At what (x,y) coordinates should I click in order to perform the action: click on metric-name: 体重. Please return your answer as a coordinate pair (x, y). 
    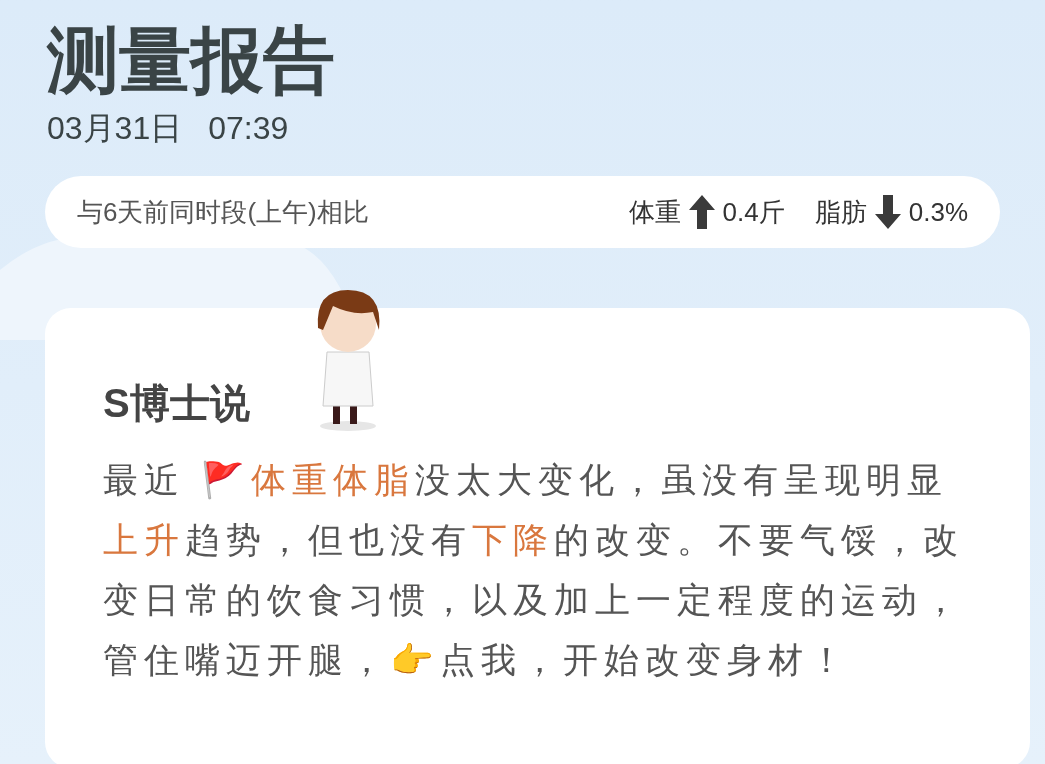
    Looking at the image, I should click on (654, 212).